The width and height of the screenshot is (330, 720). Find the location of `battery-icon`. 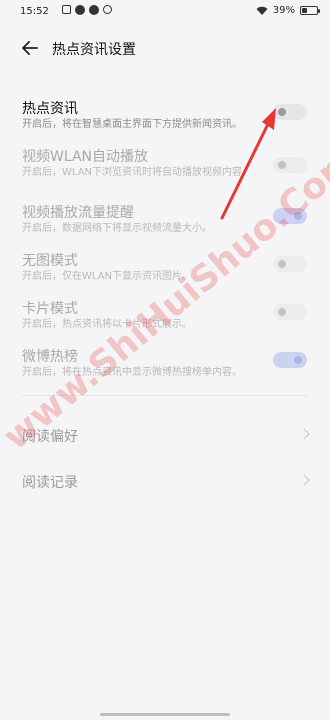

battery-icon is located at coordinates (310, 10).